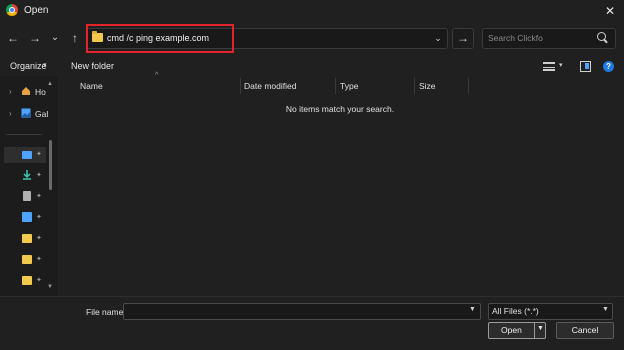 This screenshot has height=350, width=624. What do you see at coordinates (35, 38) in the screenshot?
I see `forward-button: →` at bounding box center [35, 38].